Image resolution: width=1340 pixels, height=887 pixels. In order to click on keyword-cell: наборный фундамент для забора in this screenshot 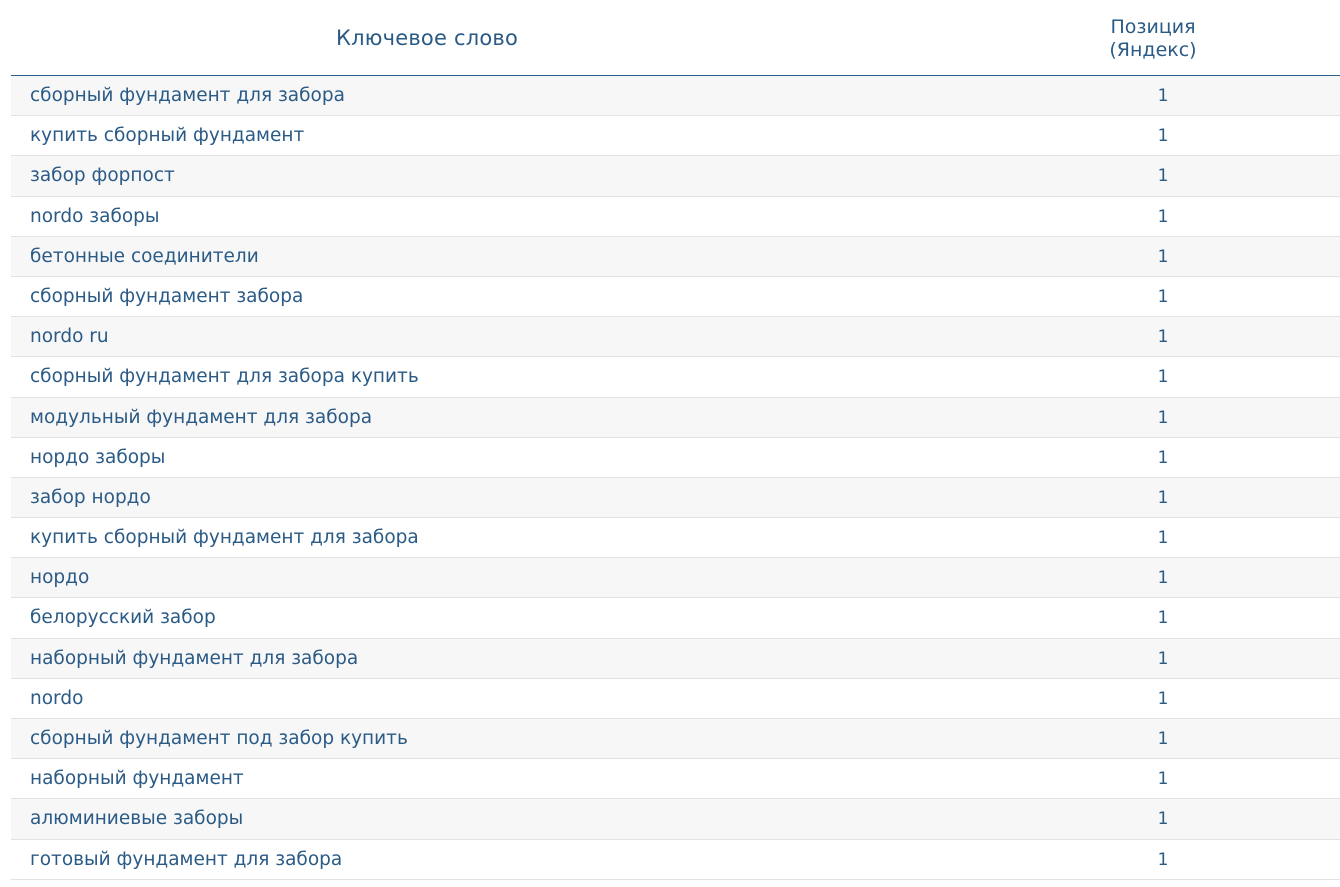, I will do `click(194, 658)`.